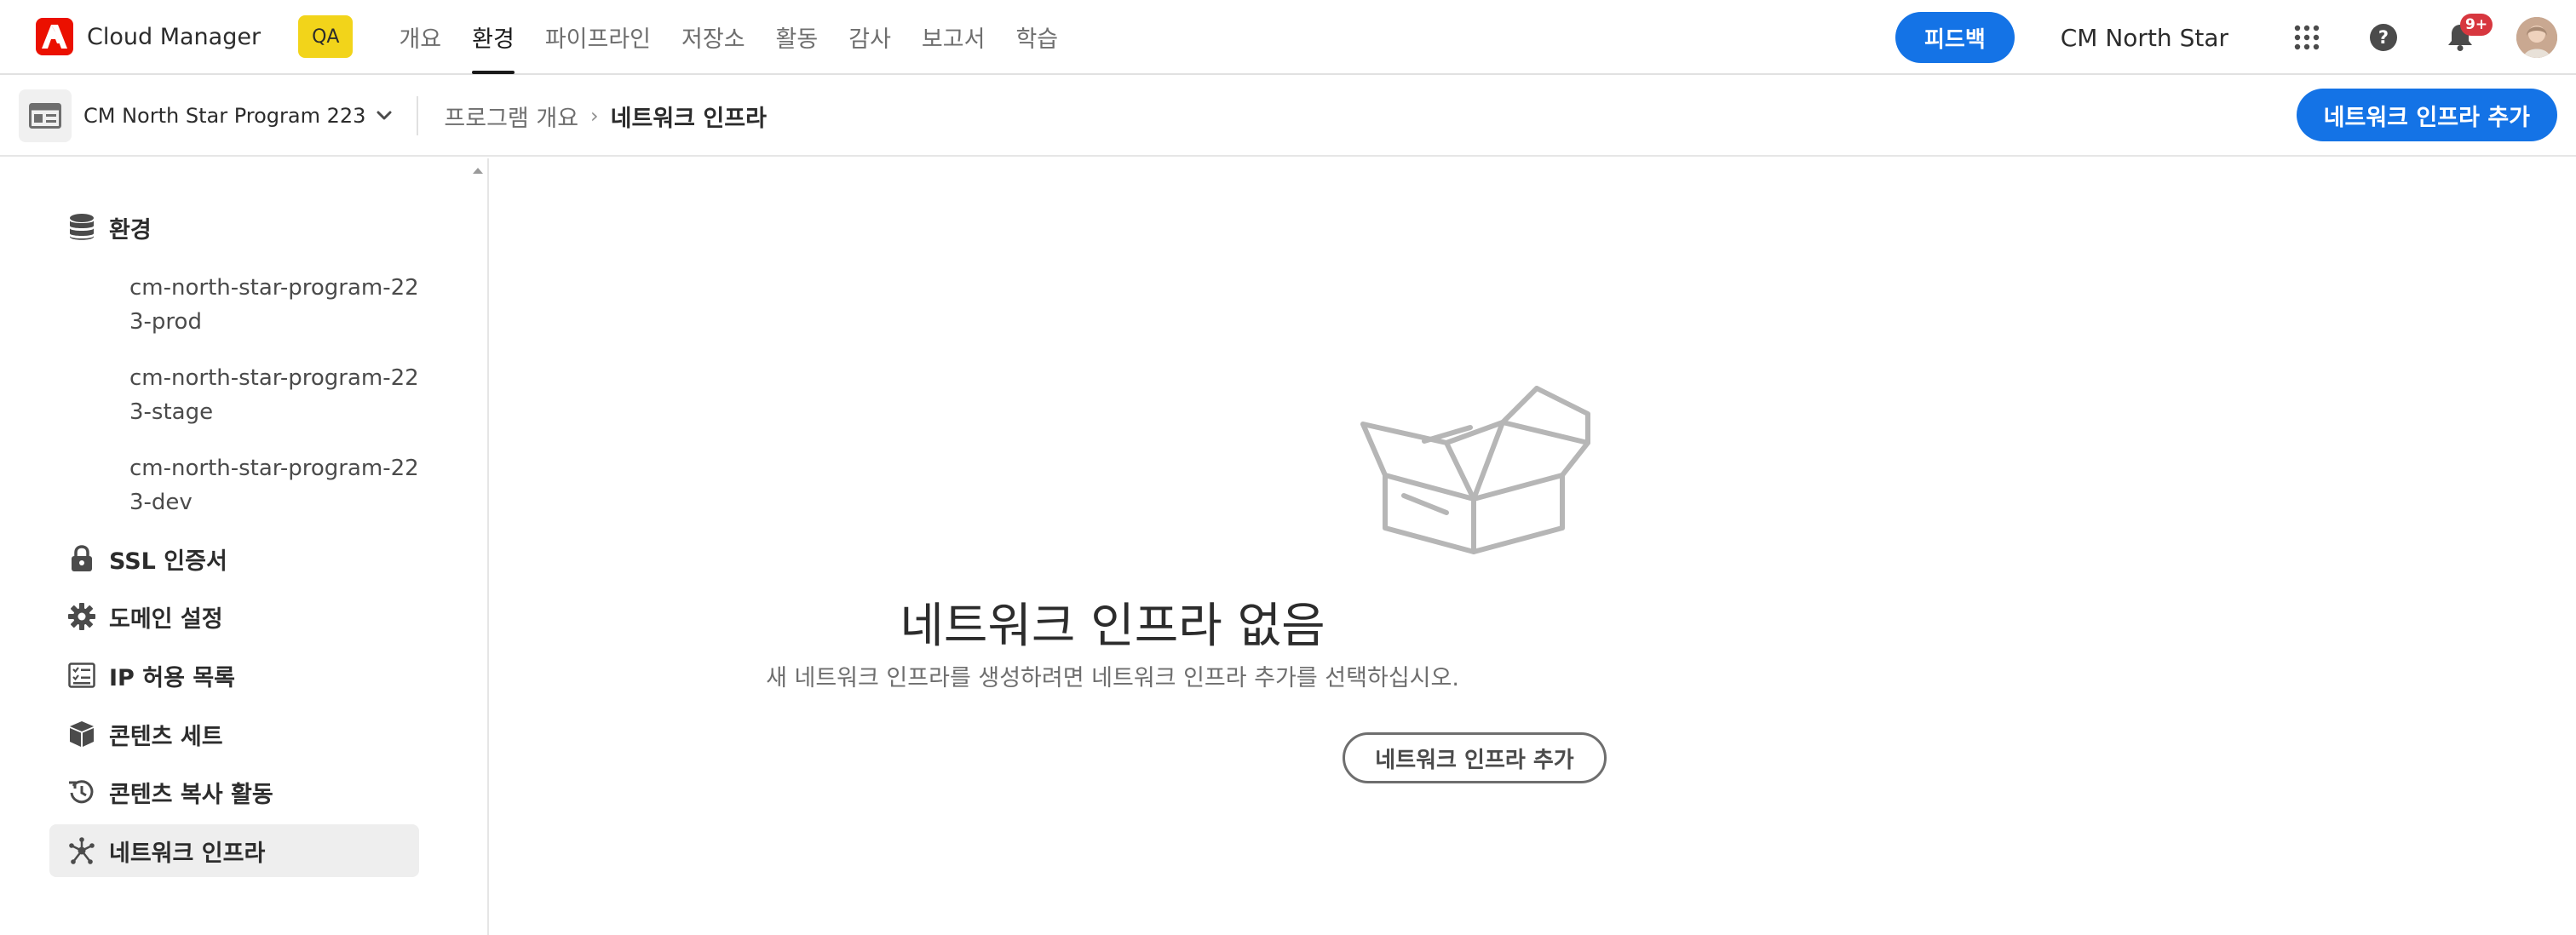 This screenshot has height=935, width=2576. I want to click on divider, so click(418, 115).